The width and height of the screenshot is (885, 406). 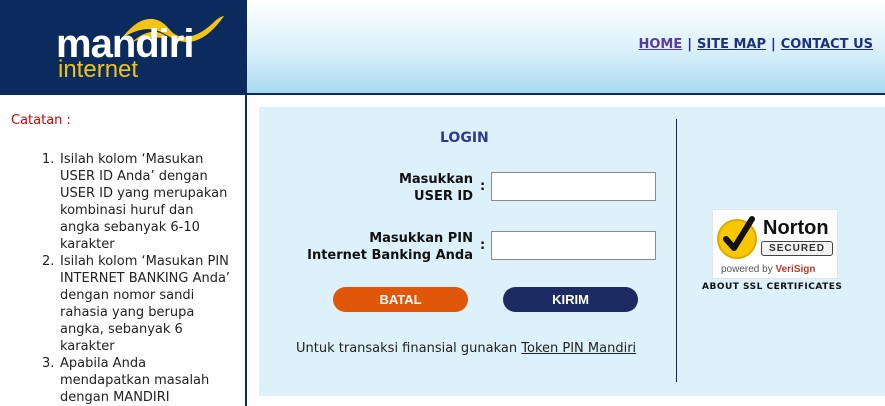 What do you see at coordinates (390, 255) in the screenshot?
I see `pin-label-line2: Internet Banking Anda` at bounding box center [390, 255].